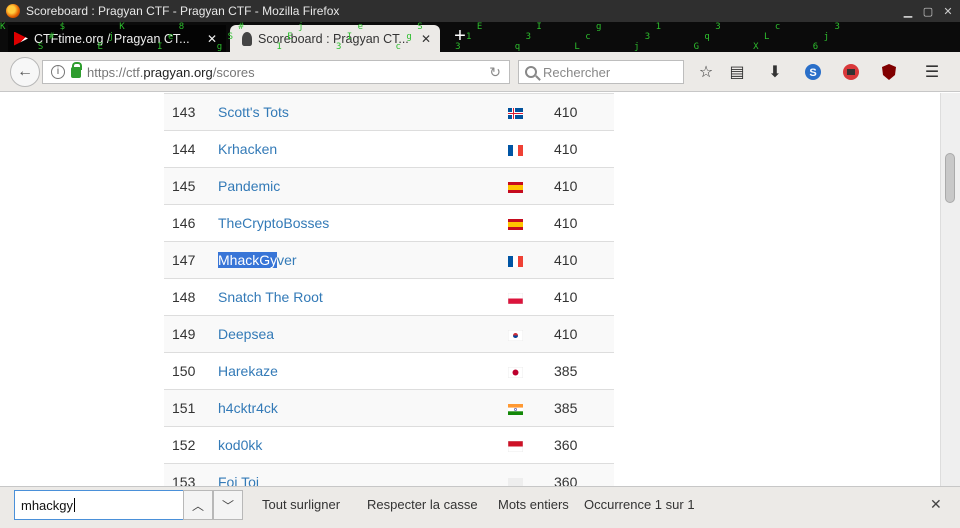 The image size is (960, 528). Describe the element at coordinates (355, 445) in the screenshot. I see `team-link: kod0kk` at that location.